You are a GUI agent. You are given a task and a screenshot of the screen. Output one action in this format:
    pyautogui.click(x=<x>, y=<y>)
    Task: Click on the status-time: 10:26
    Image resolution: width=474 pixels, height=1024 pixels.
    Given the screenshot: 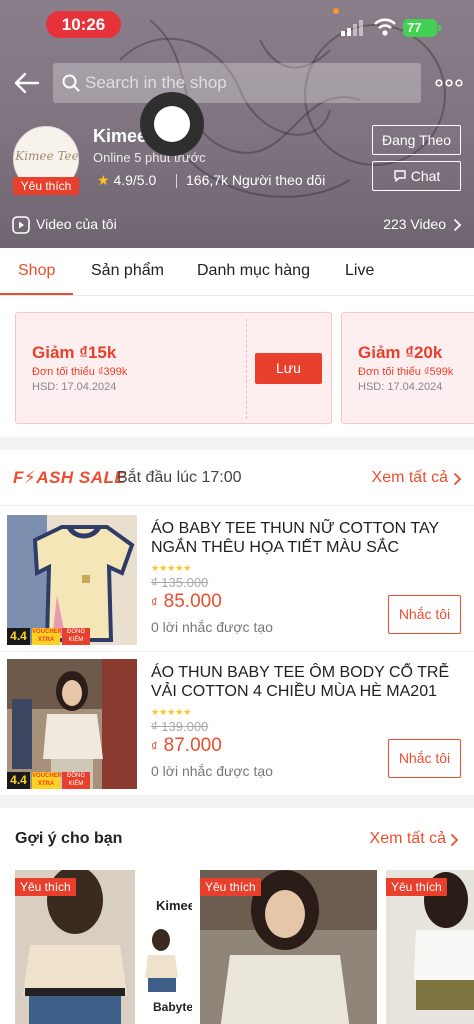 What is the action you would take?
    pyautogui.click(x=83, y=24)
    